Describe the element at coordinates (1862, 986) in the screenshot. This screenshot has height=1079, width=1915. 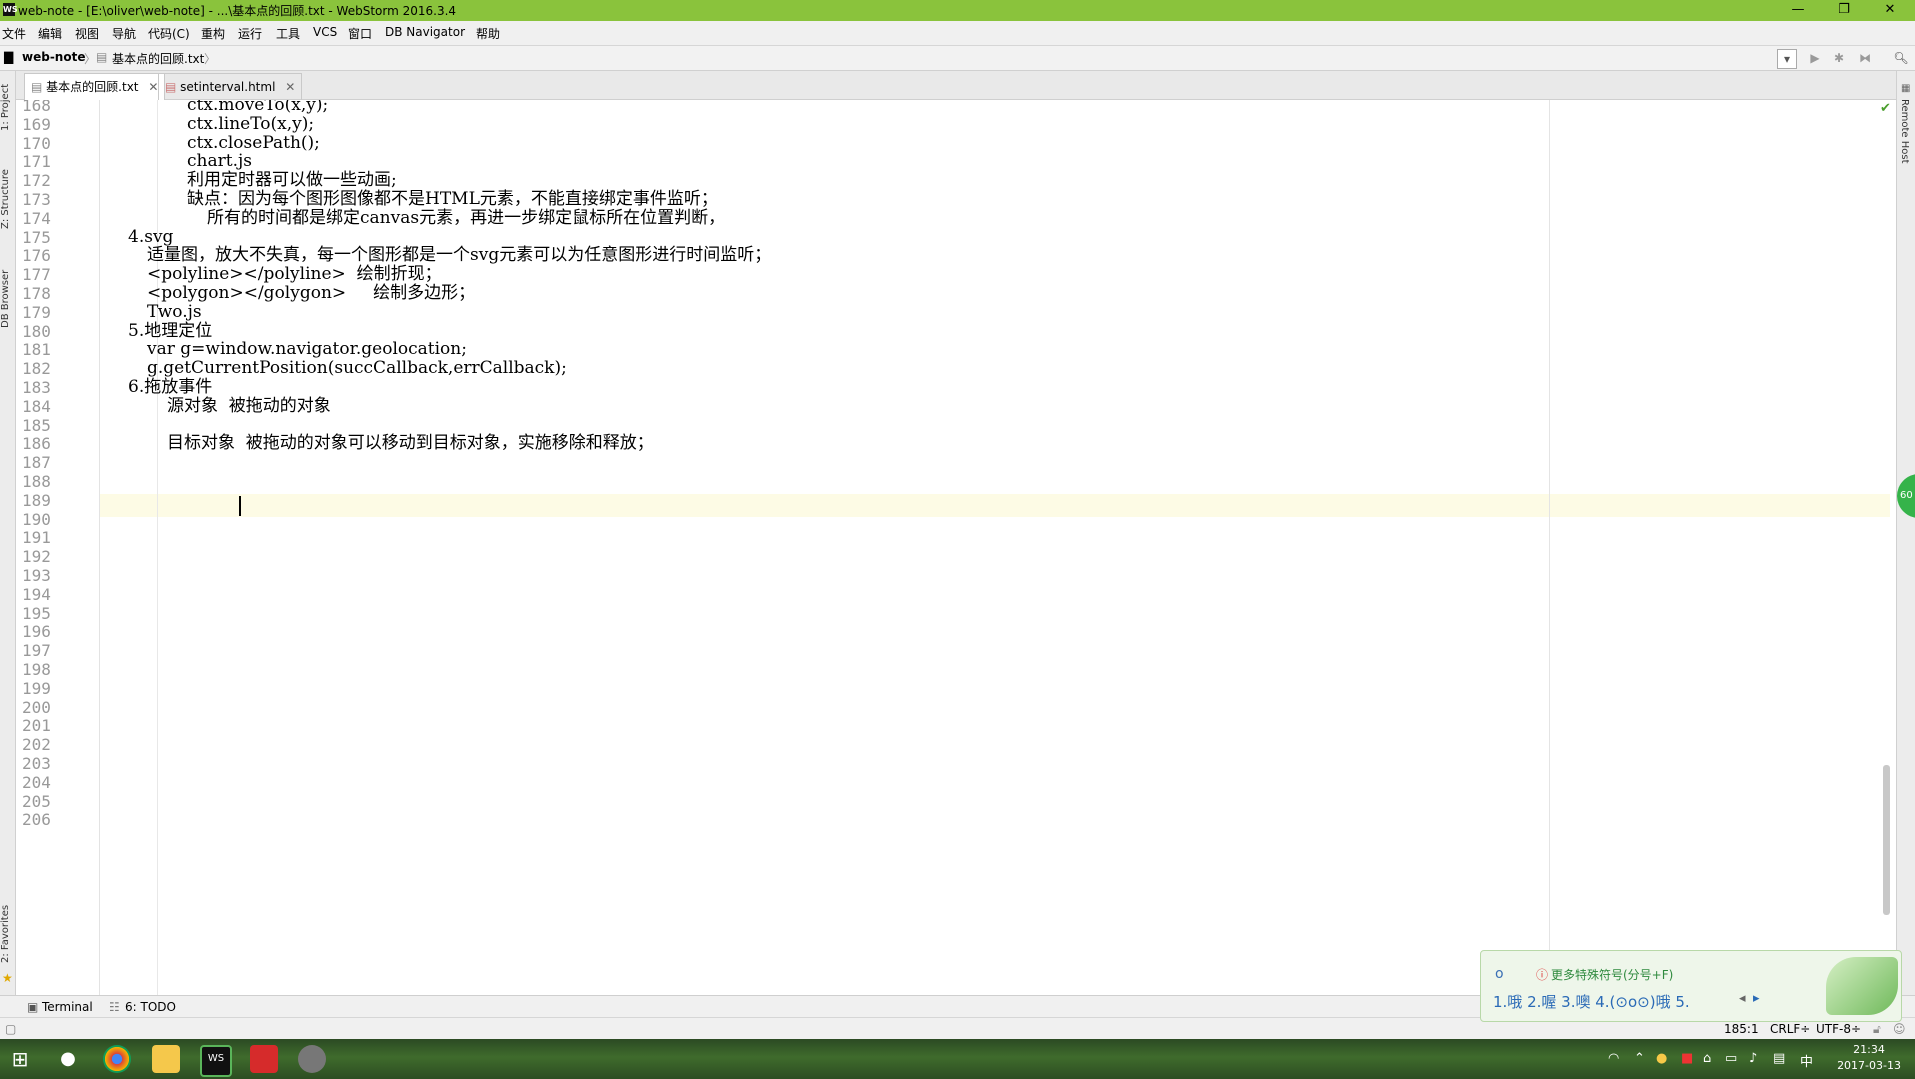
I see `ime-skin-decoration` at that location.